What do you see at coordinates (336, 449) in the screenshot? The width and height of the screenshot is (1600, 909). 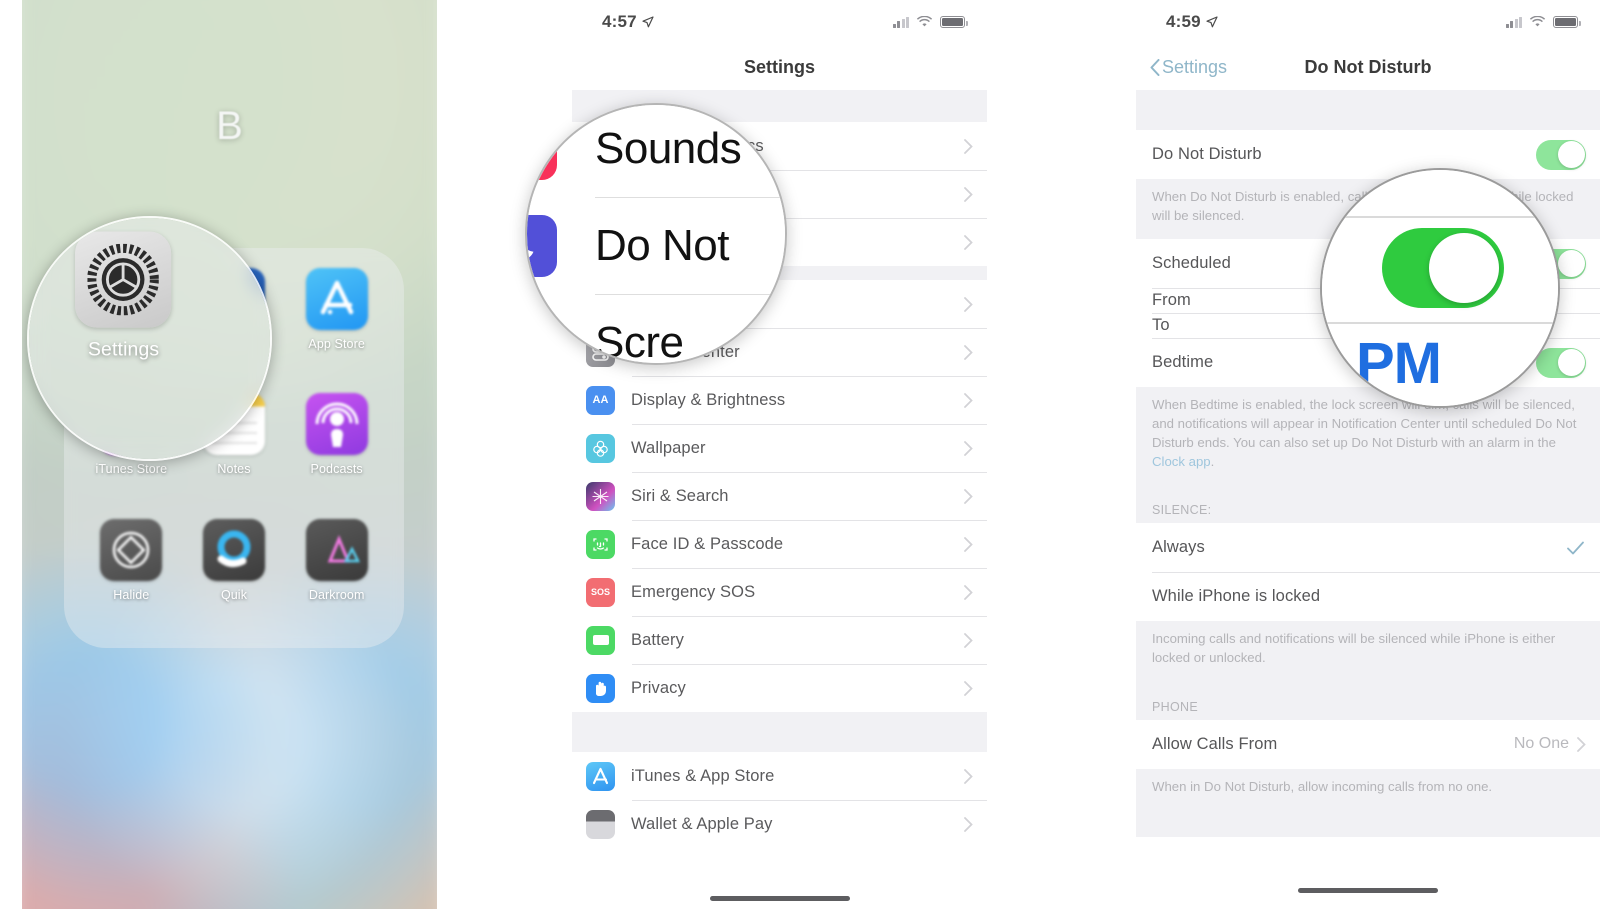 I see `app-icon-podcasts: Podcasts` at bounding box center [336, 449].